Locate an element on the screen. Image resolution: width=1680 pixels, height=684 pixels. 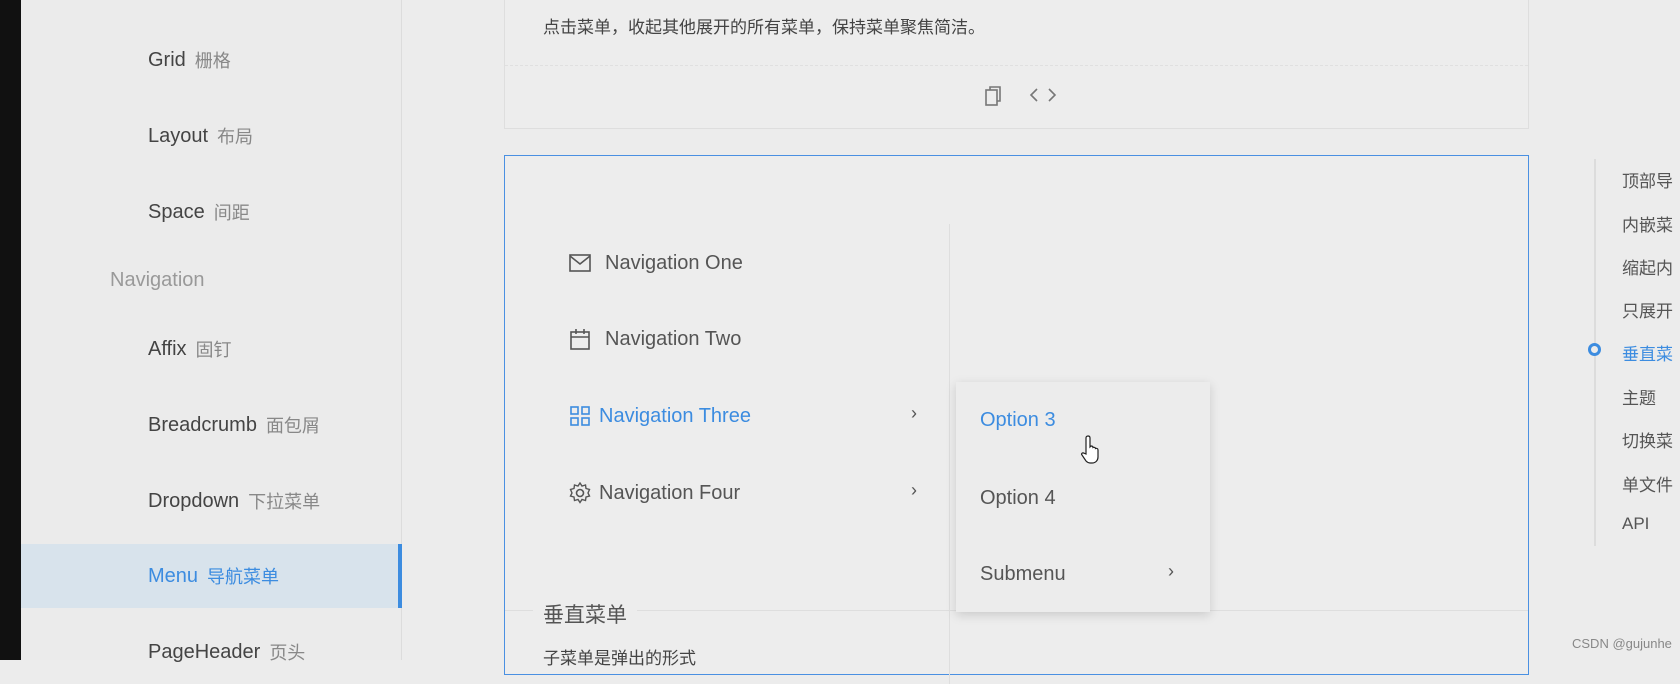
menu-border is located at coordinates (949, 454).